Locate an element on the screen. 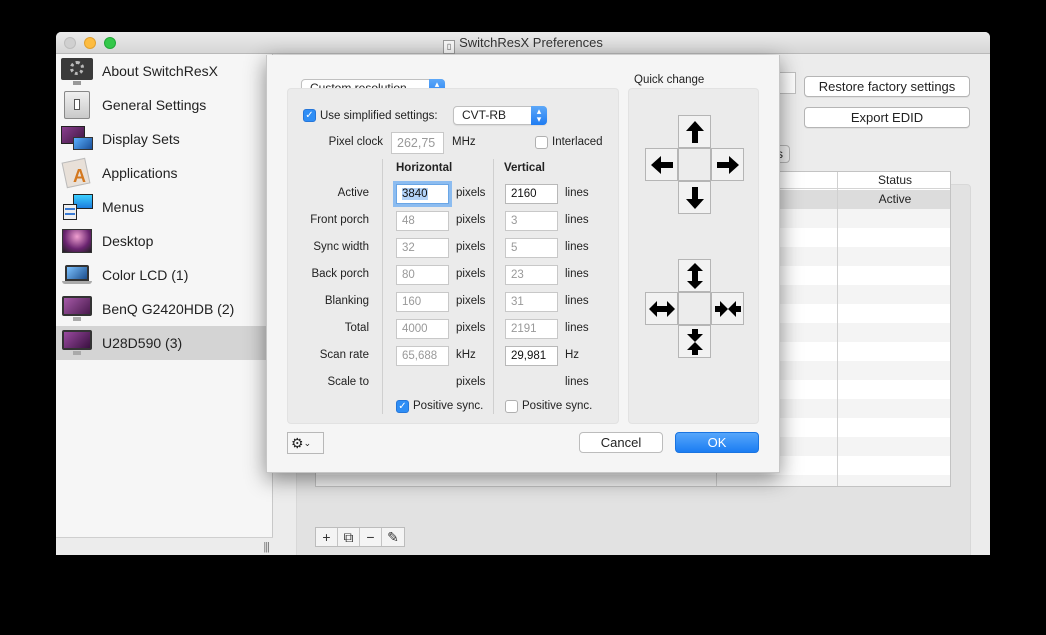 The image size is (1046, 635). shrink-vertical-icon is located at coordinates (694, 341).